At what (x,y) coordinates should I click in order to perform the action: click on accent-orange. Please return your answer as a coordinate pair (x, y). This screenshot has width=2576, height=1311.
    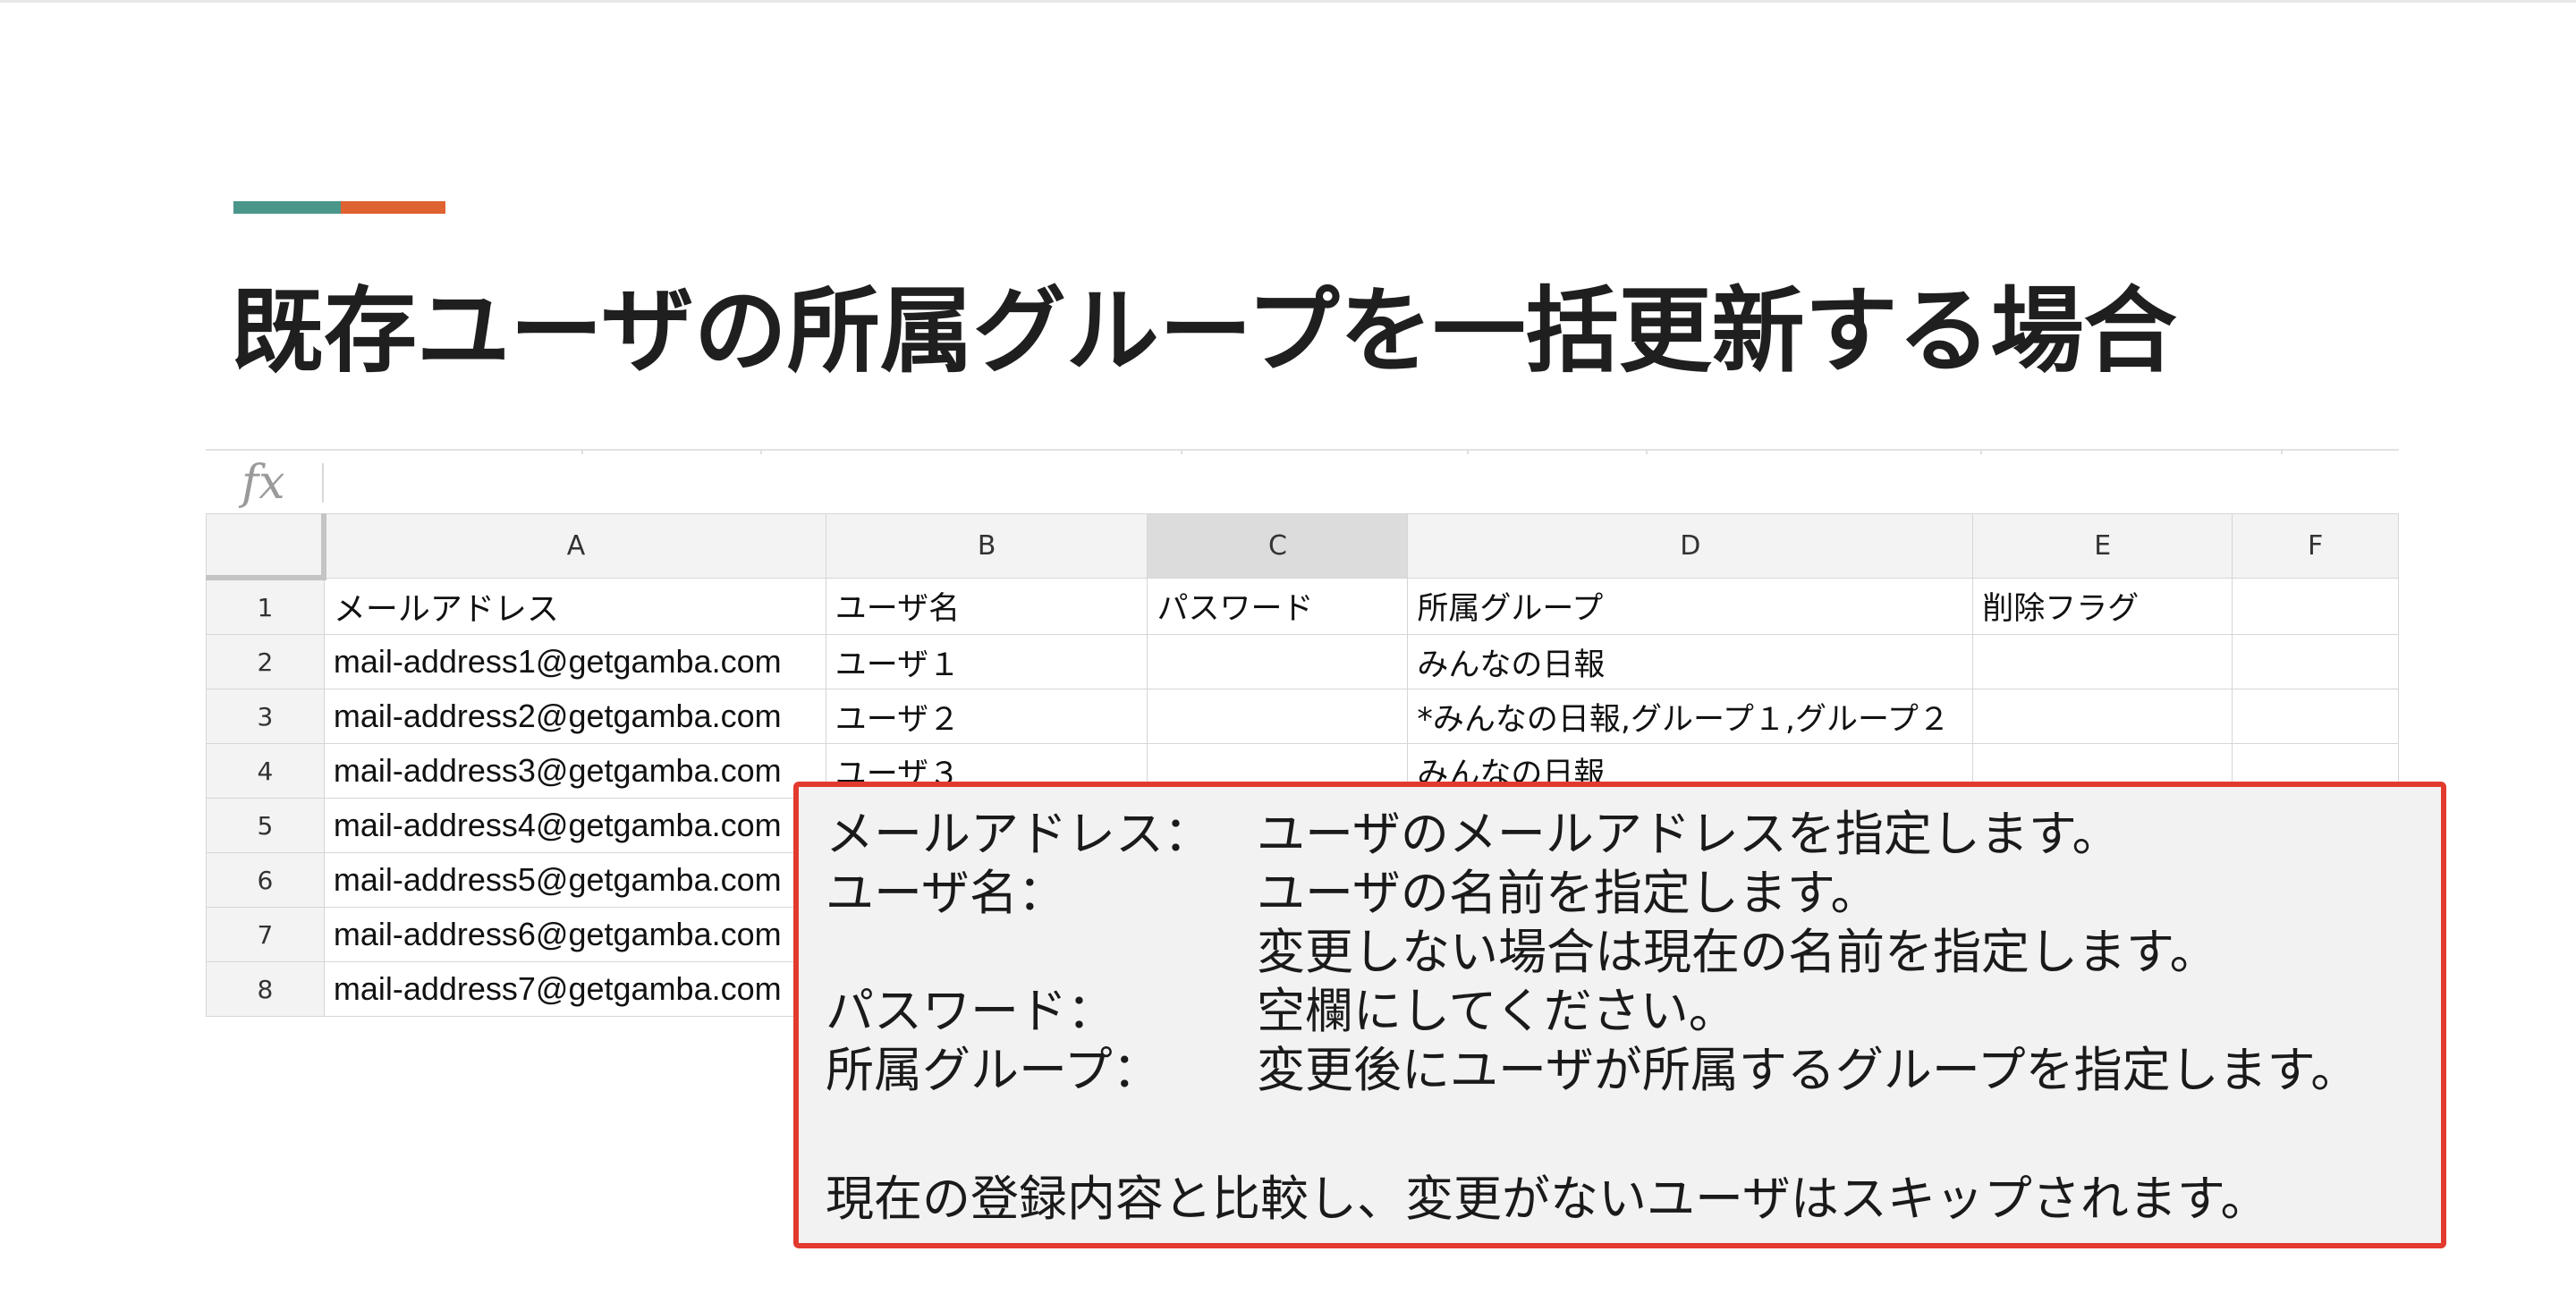
    Looking at the image, I should click on (393, 207).